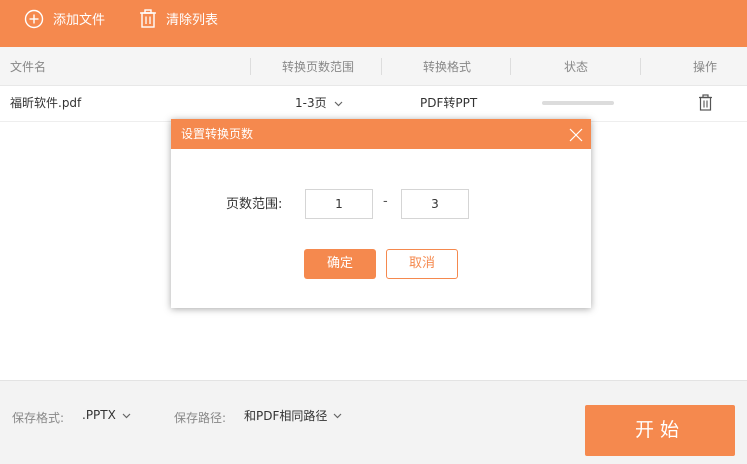 The height and width of the screenshot is (464, 747). I want to click on page-range-value: 1-3页, so click(311, 103).